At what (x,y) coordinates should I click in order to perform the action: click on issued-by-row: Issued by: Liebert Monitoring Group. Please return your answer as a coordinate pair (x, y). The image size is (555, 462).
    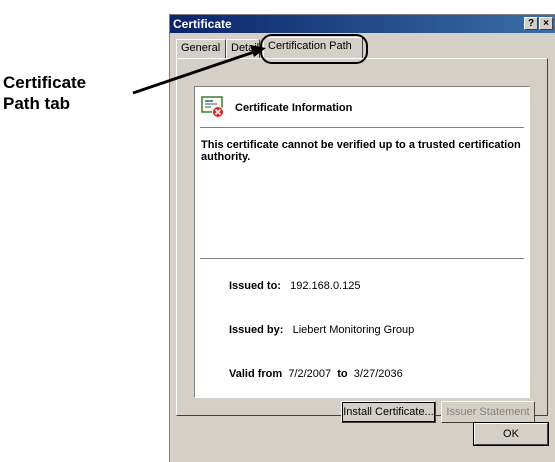
    Looking at the image, I should click on (321, 330).